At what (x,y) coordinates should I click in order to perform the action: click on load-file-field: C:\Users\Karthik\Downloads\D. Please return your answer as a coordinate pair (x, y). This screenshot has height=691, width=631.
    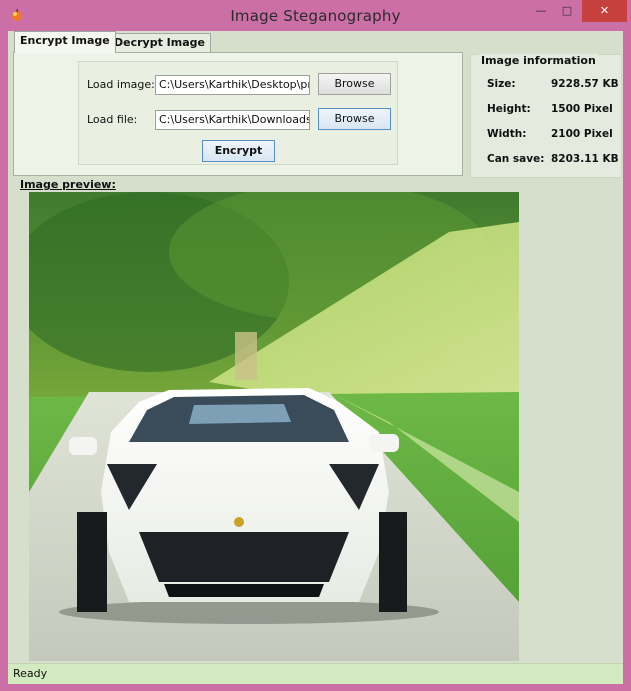
    Looking at the image, I should click on (232, 120).